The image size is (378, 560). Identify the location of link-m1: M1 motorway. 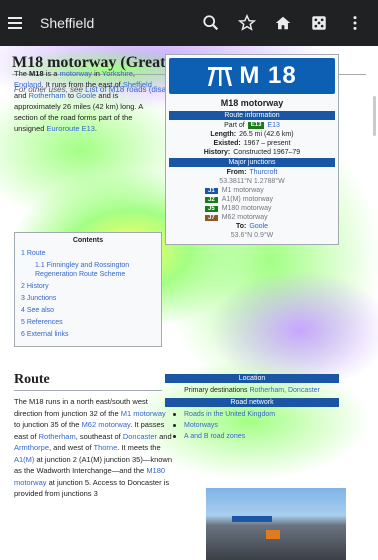
(143, 413).